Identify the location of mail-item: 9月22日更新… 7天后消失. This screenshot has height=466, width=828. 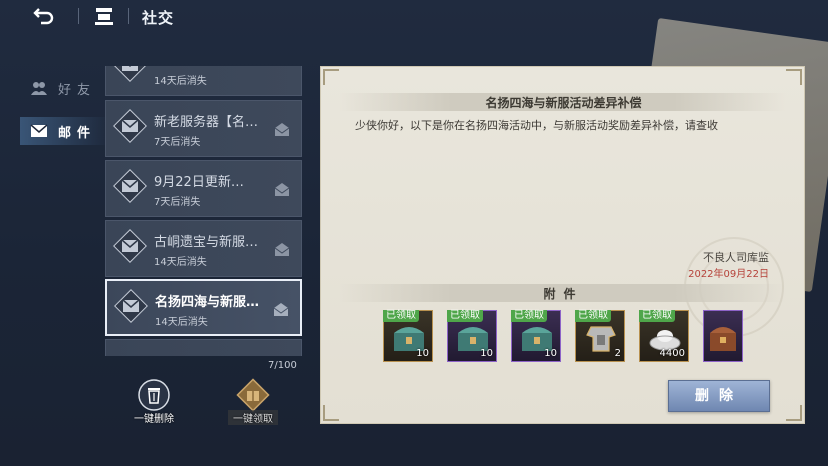
(203, 188).